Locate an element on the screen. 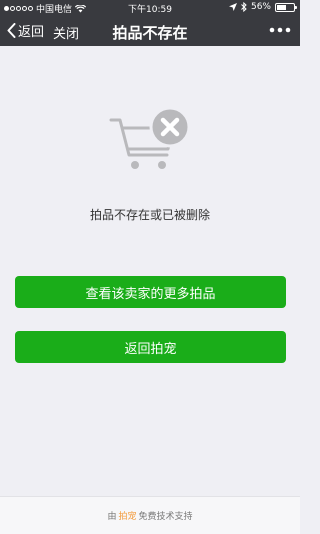 Image resolution: width=320 pixels, height=534 pixels. status-bar: 中国电信 下午10:59 56% is located at coordinates (150, 8).